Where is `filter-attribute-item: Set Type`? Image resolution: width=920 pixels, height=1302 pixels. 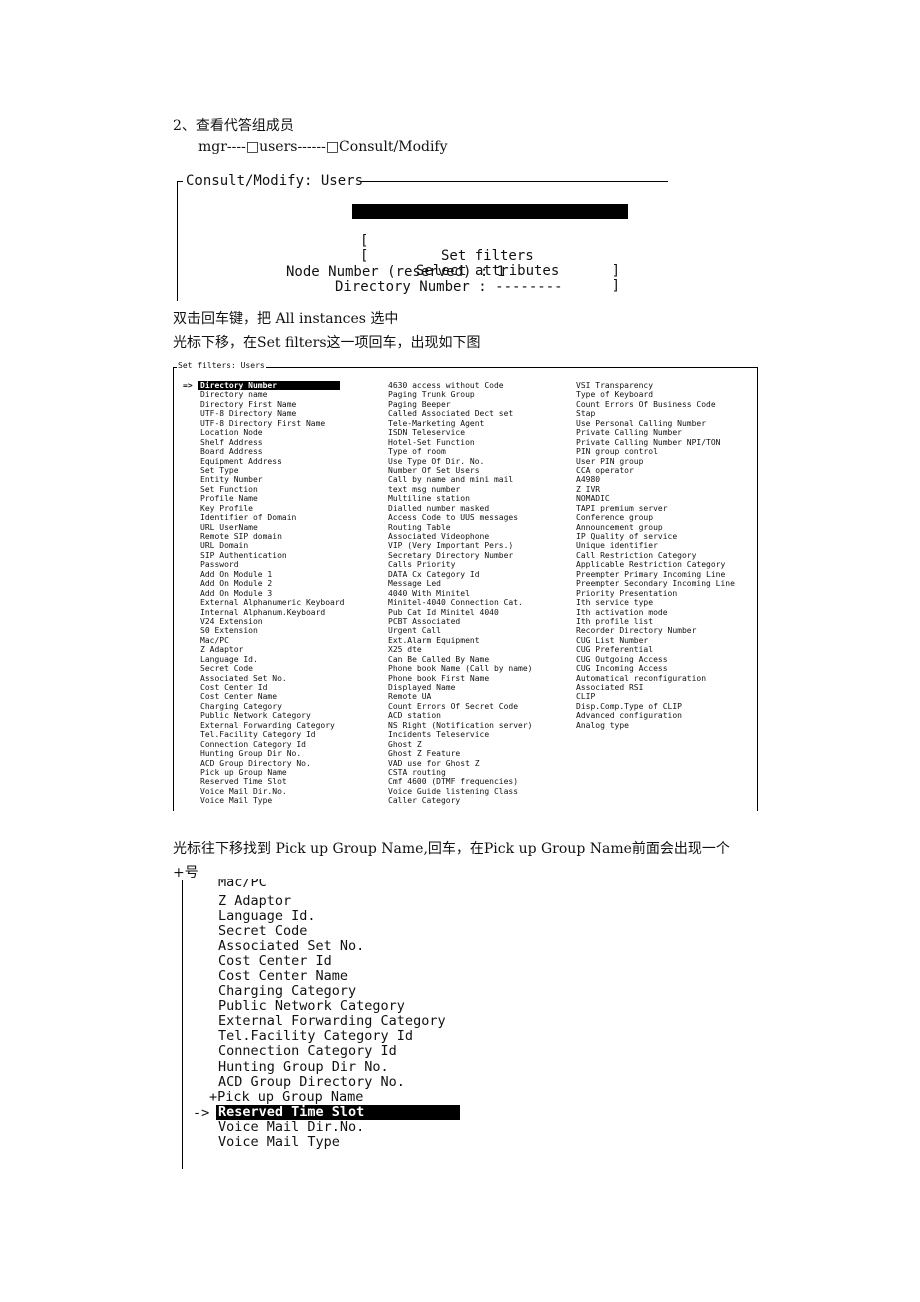 filter-attribute-item: Set Type is located at coordinates (272, 470).